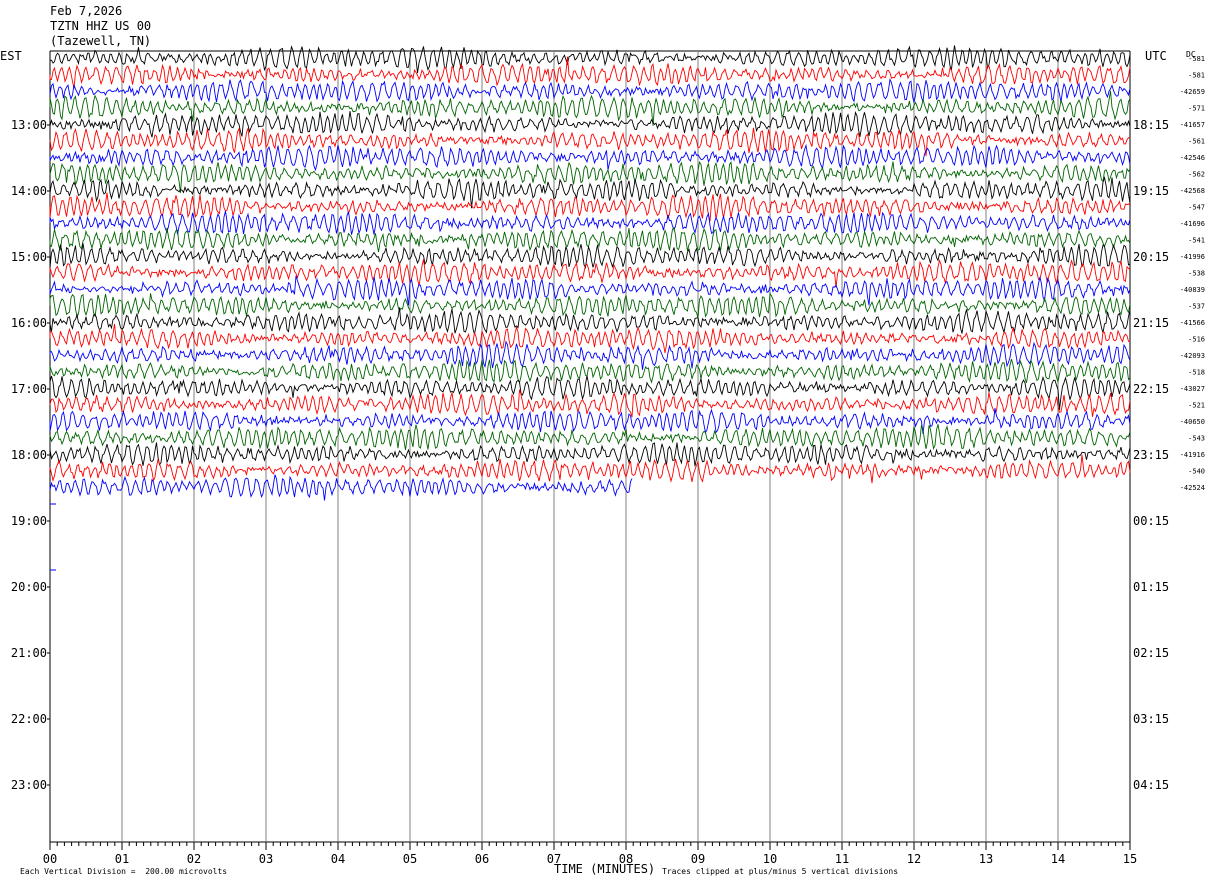 Image resolution: width=1210 pixels, height=886 pixels. Describe the element at coordinates (1196, 142) in the screenshot. I see `dc-offset-label: -561` at that location.